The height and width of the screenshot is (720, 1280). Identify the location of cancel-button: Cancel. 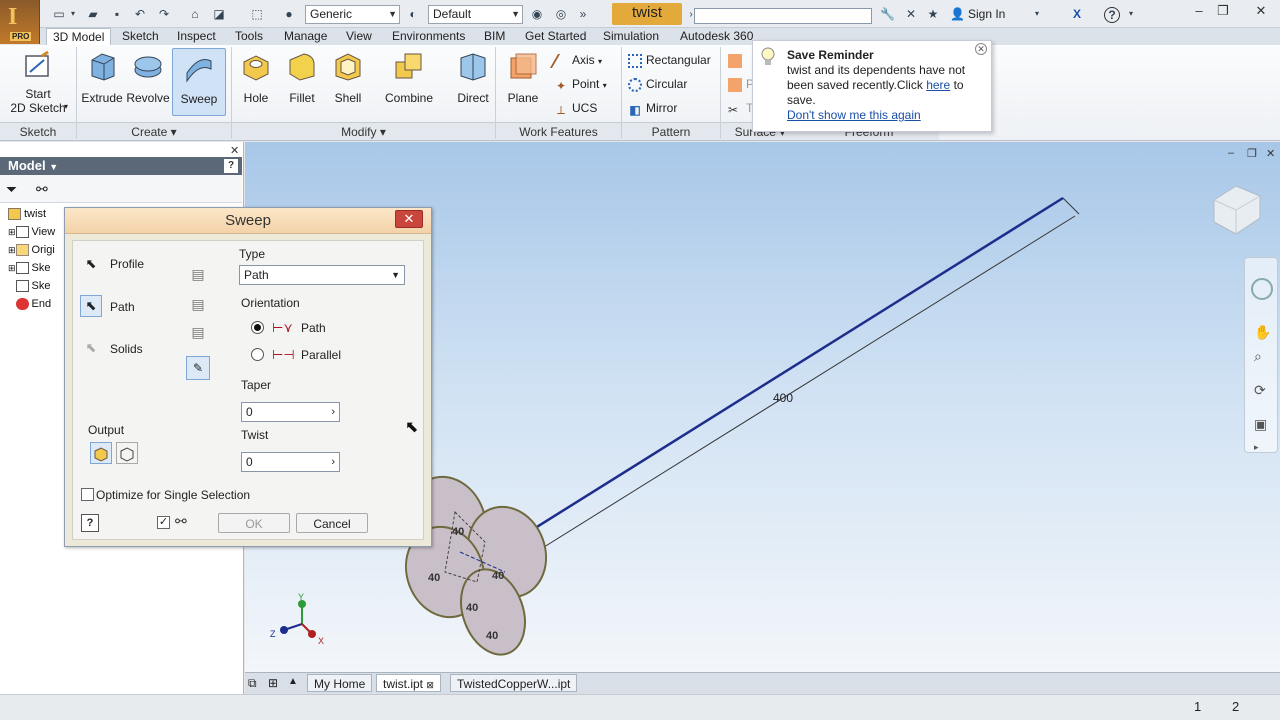
(332, 523).